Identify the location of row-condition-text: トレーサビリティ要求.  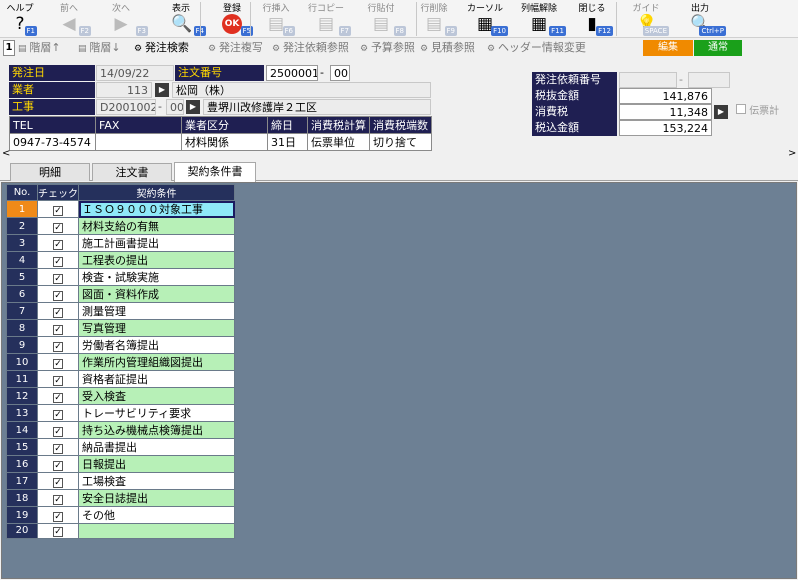
(156, 413).